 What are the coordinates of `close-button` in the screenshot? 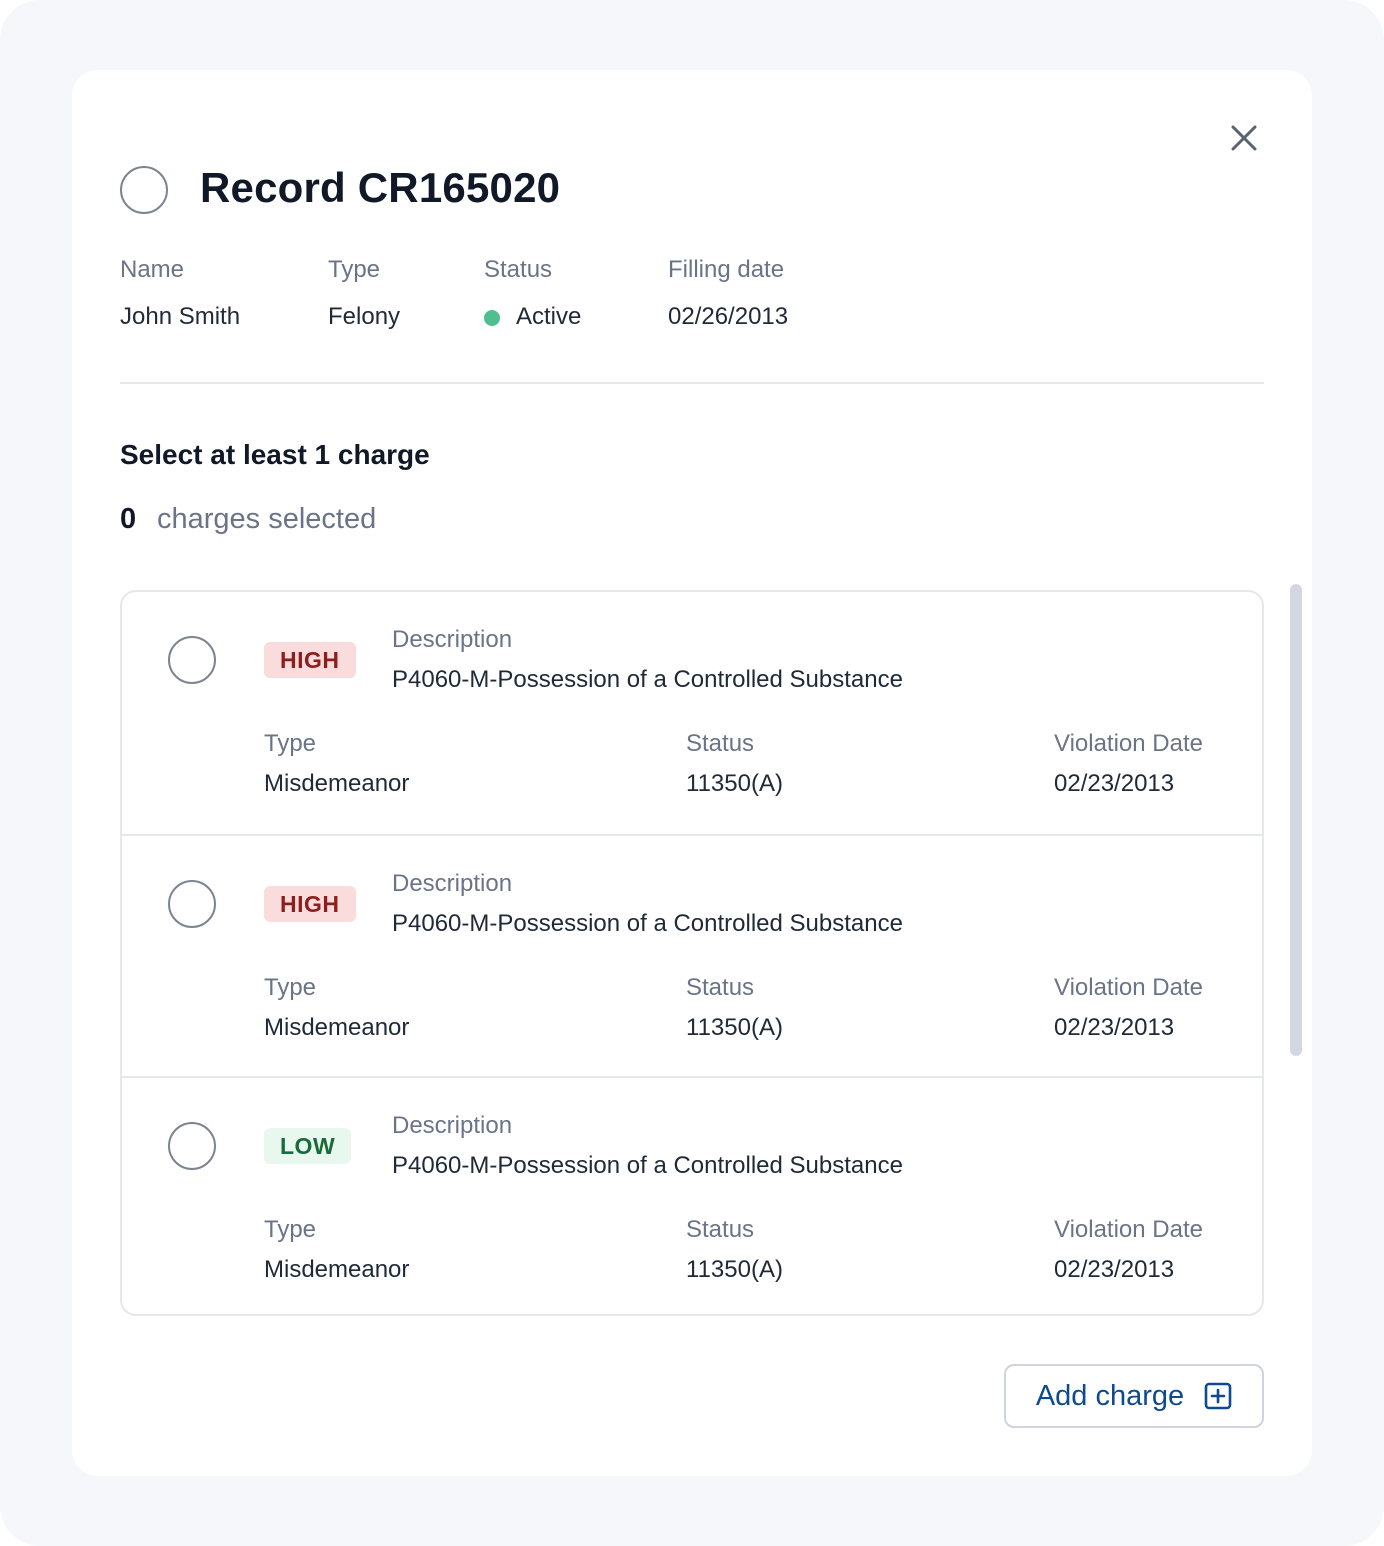 It's located at (1244, 138).